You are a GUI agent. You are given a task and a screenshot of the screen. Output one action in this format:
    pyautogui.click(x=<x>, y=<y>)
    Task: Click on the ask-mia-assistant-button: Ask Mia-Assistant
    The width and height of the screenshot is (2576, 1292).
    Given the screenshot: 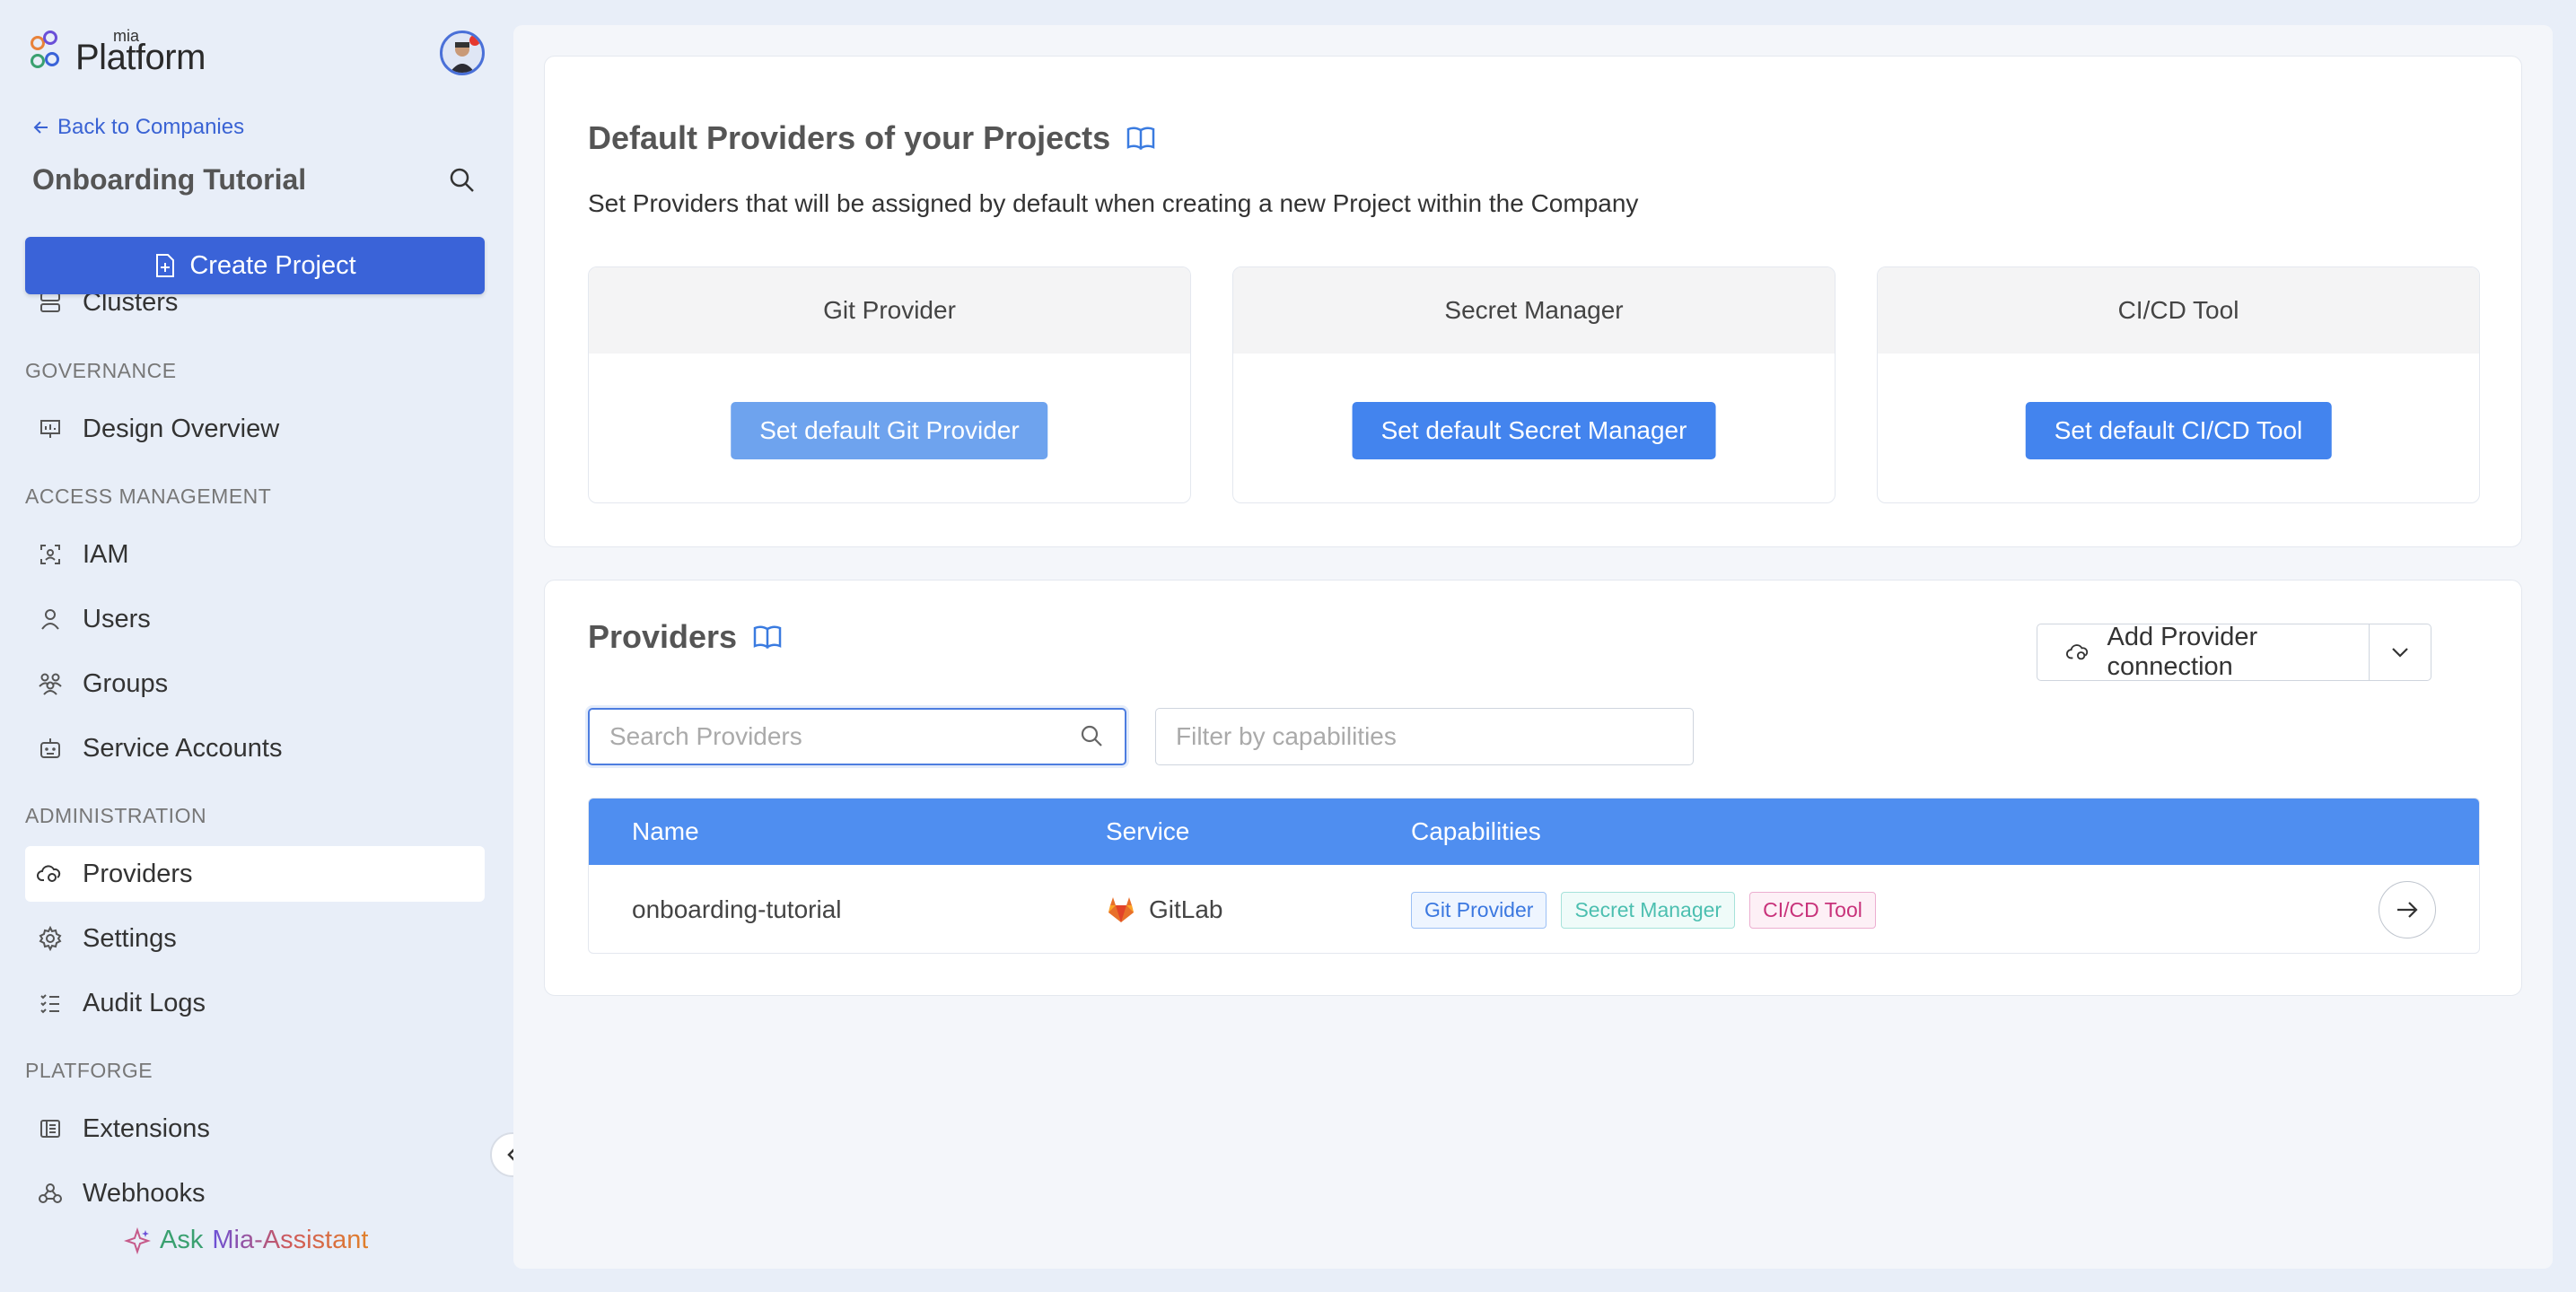 What is the action you would take?
    pyautogui.click(x=246, y=1240)
    